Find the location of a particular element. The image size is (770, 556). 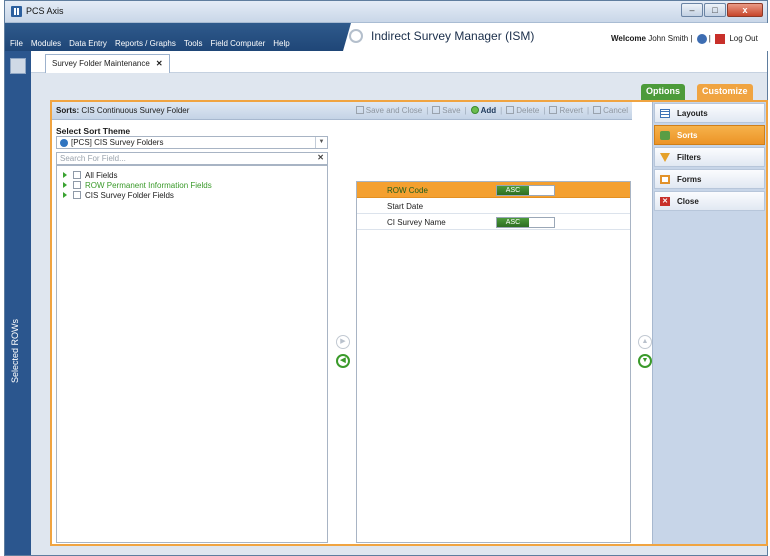

move-right-icon: ▶ is located at coordinates (343, 342).